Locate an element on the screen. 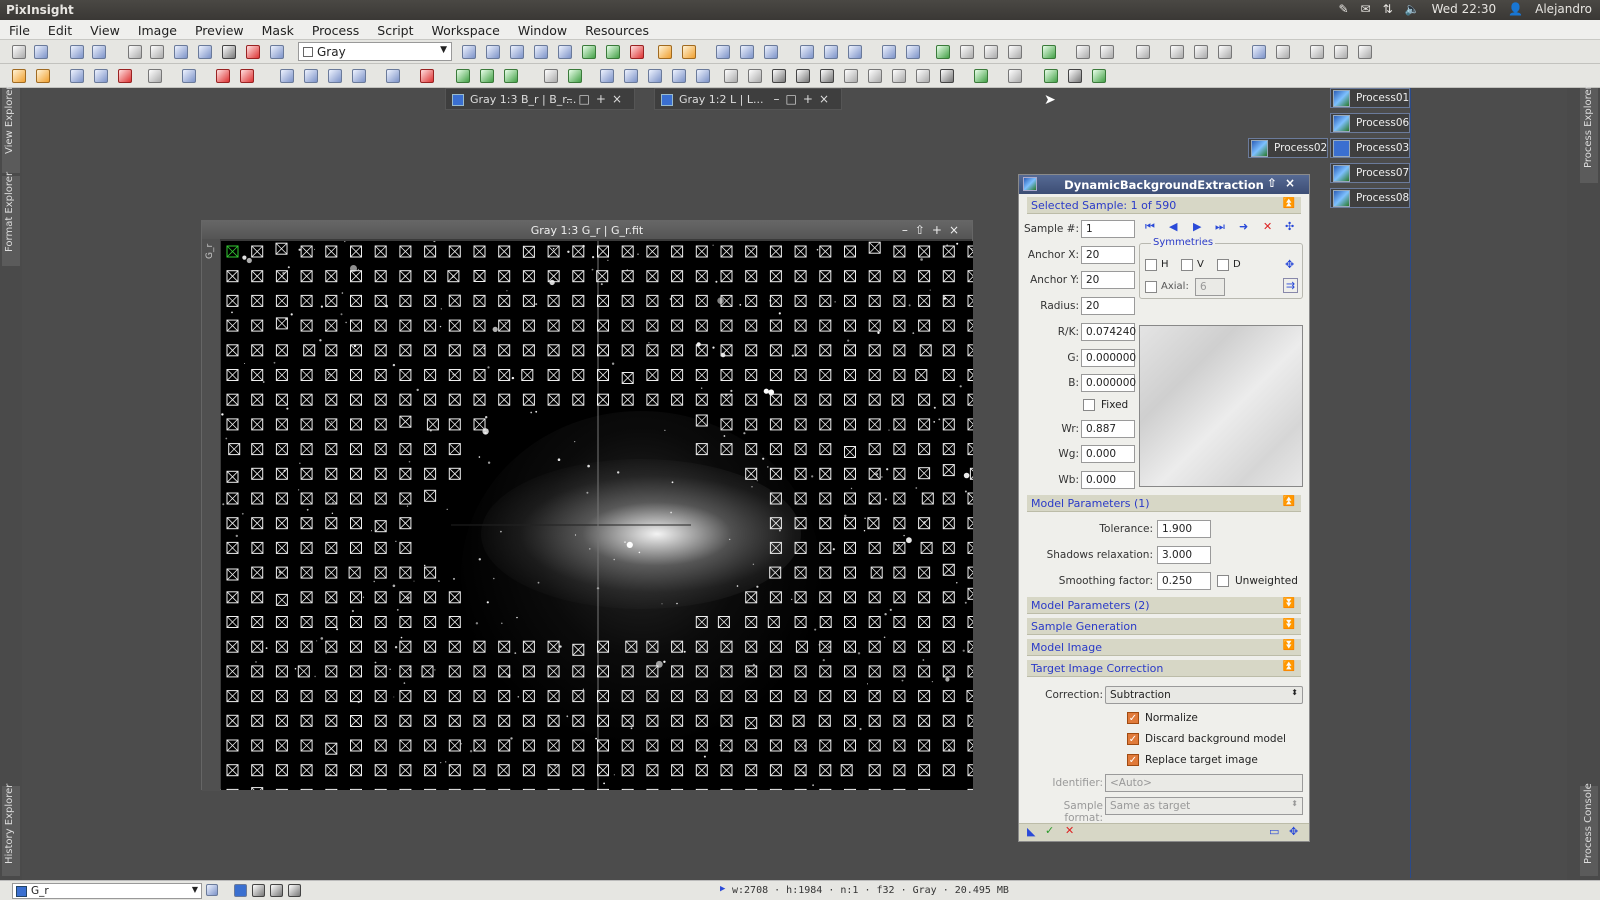  transform-icon is located at coordinates (393, 76).